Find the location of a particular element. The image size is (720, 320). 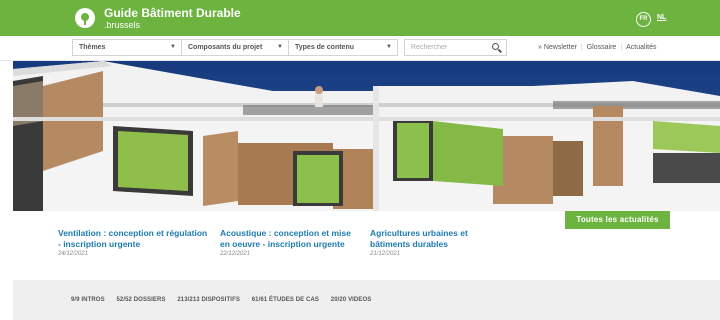

news-date: 22/12/2021 is located at coordinates (235, 254).